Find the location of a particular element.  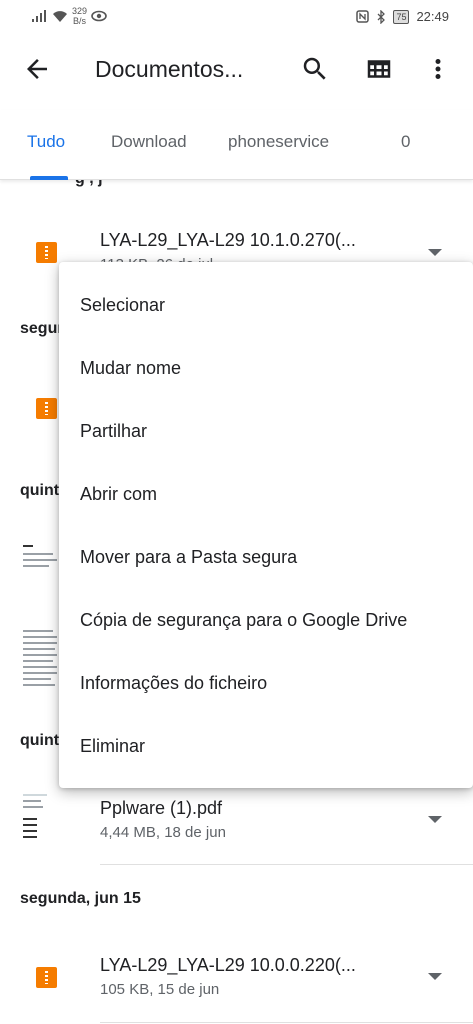

file-meta: 4,44 MB, 18 de jun is located at coordinates (163, 832).